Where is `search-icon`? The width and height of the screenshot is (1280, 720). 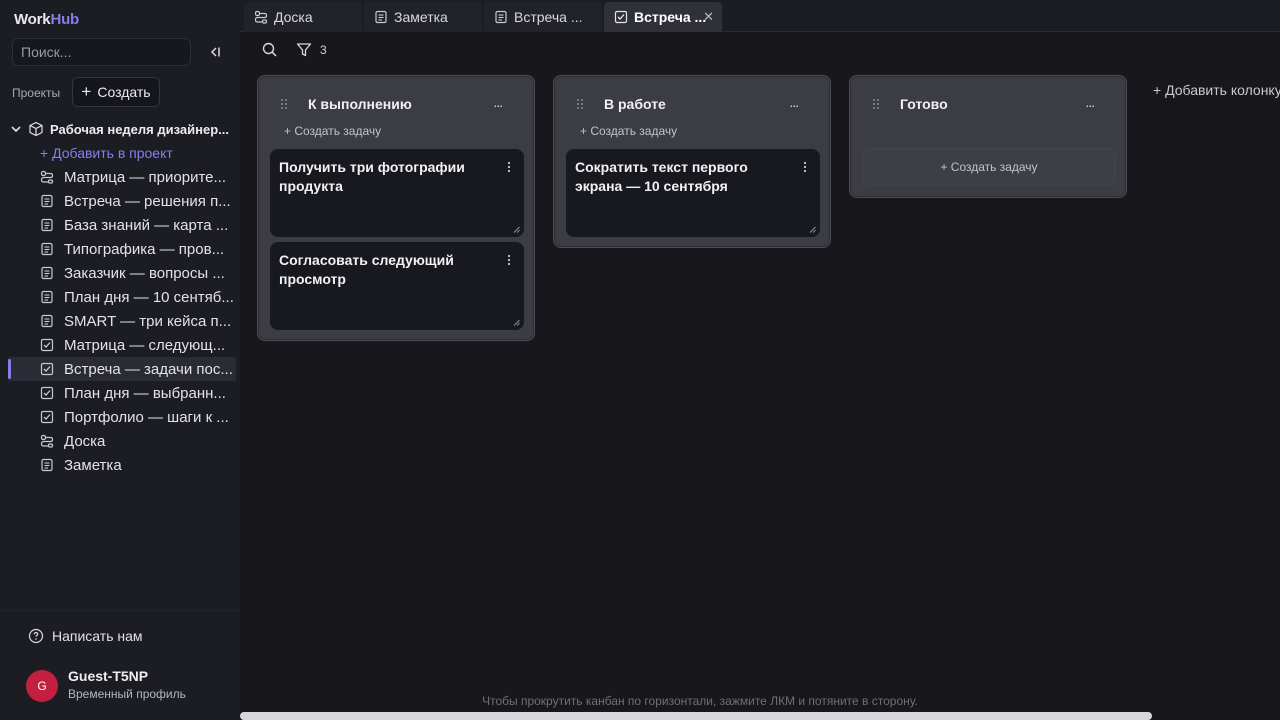
search-icon is located at coordinates (269, 49).